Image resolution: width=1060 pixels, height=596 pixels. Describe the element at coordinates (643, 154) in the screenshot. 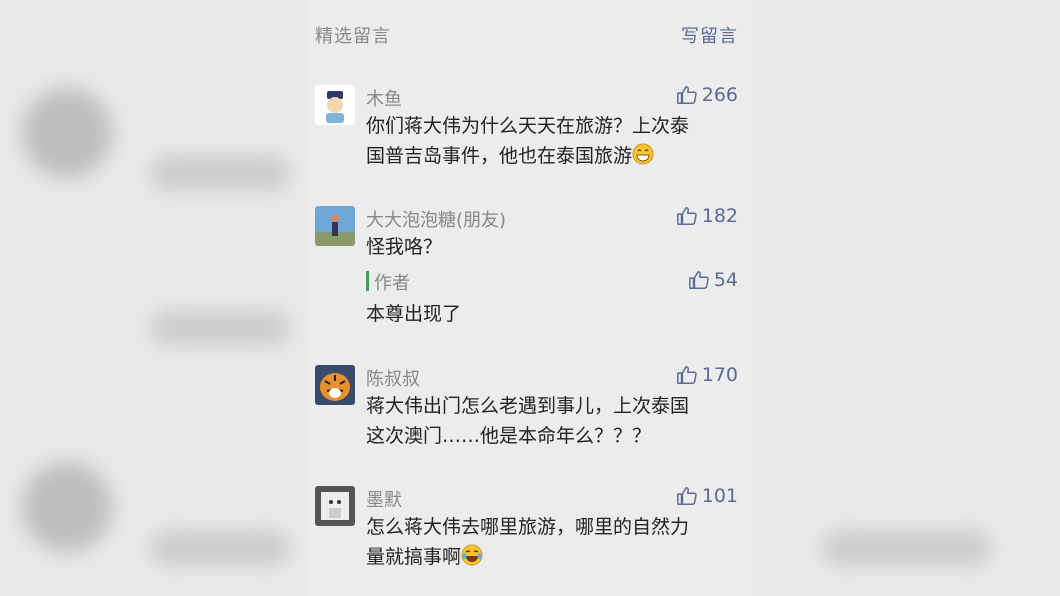

I see `grin-emoji` at that location.